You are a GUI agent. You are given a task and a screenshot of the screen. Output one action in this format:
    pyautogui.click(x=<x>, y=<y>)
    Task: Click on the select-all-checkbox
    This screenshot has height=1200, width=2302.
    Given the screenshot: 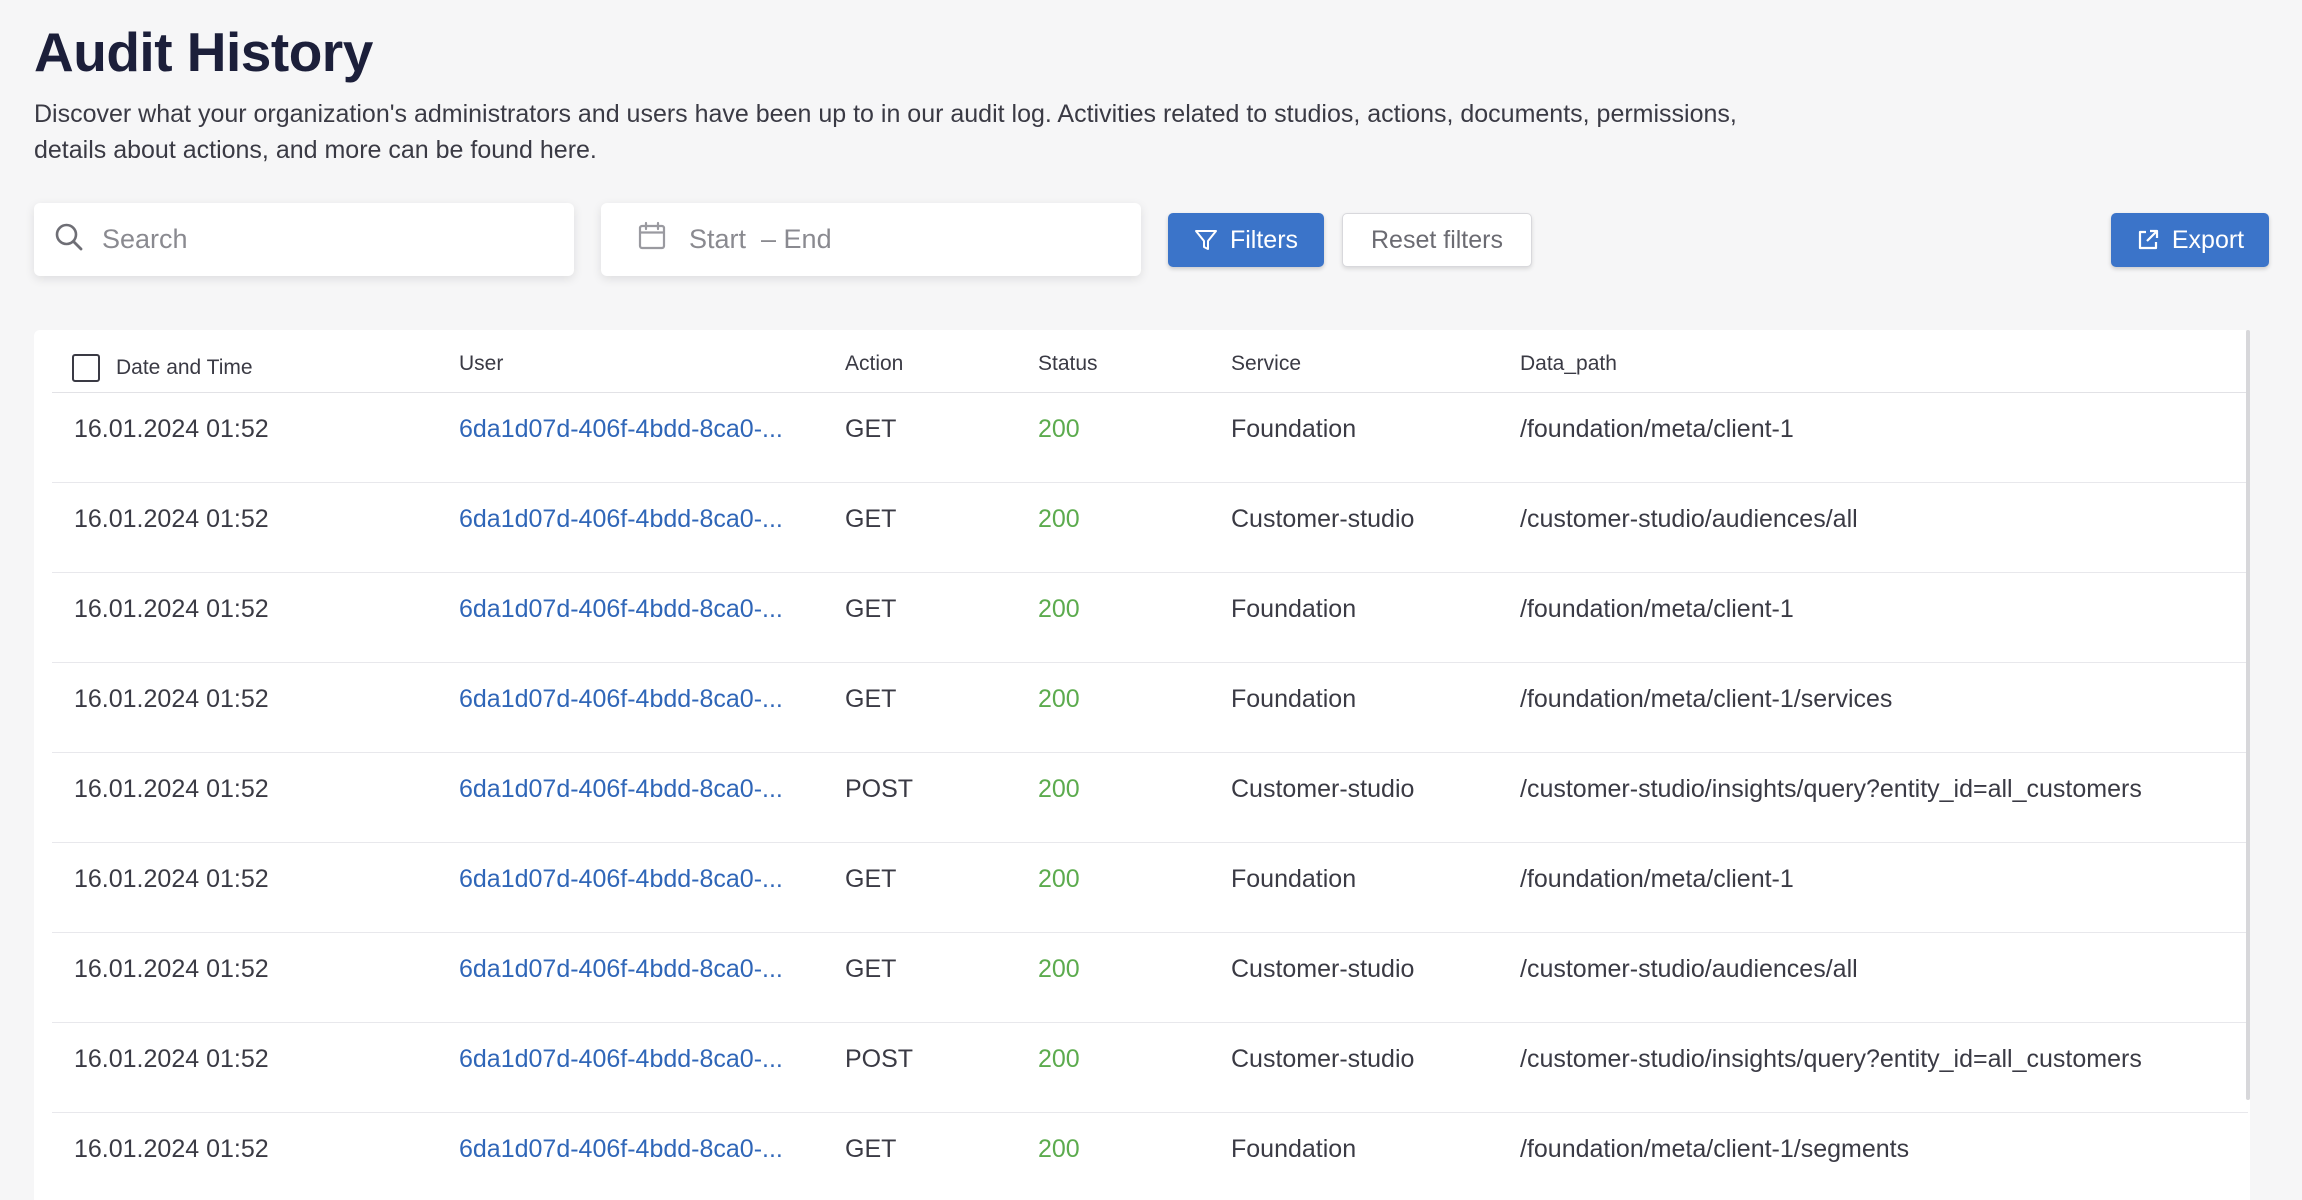 What is the action you would take?
    pyautogui.click(x=86, y=368)
    